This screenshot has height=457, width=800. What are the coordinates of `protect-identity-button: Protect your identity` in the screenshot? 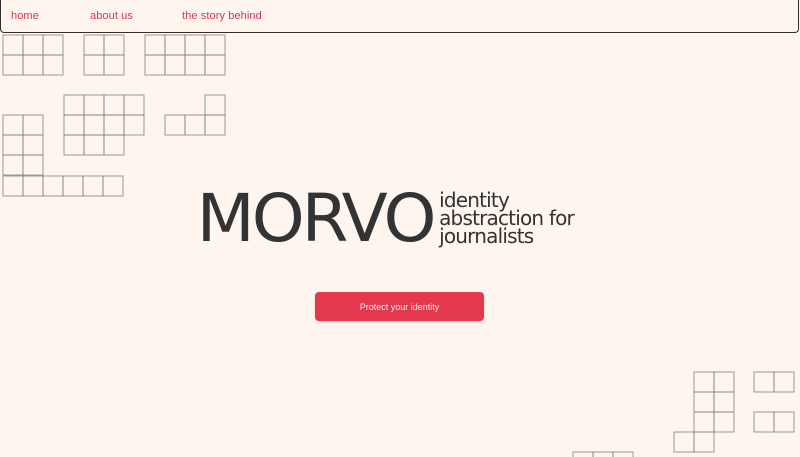 It's located at (399, 306).